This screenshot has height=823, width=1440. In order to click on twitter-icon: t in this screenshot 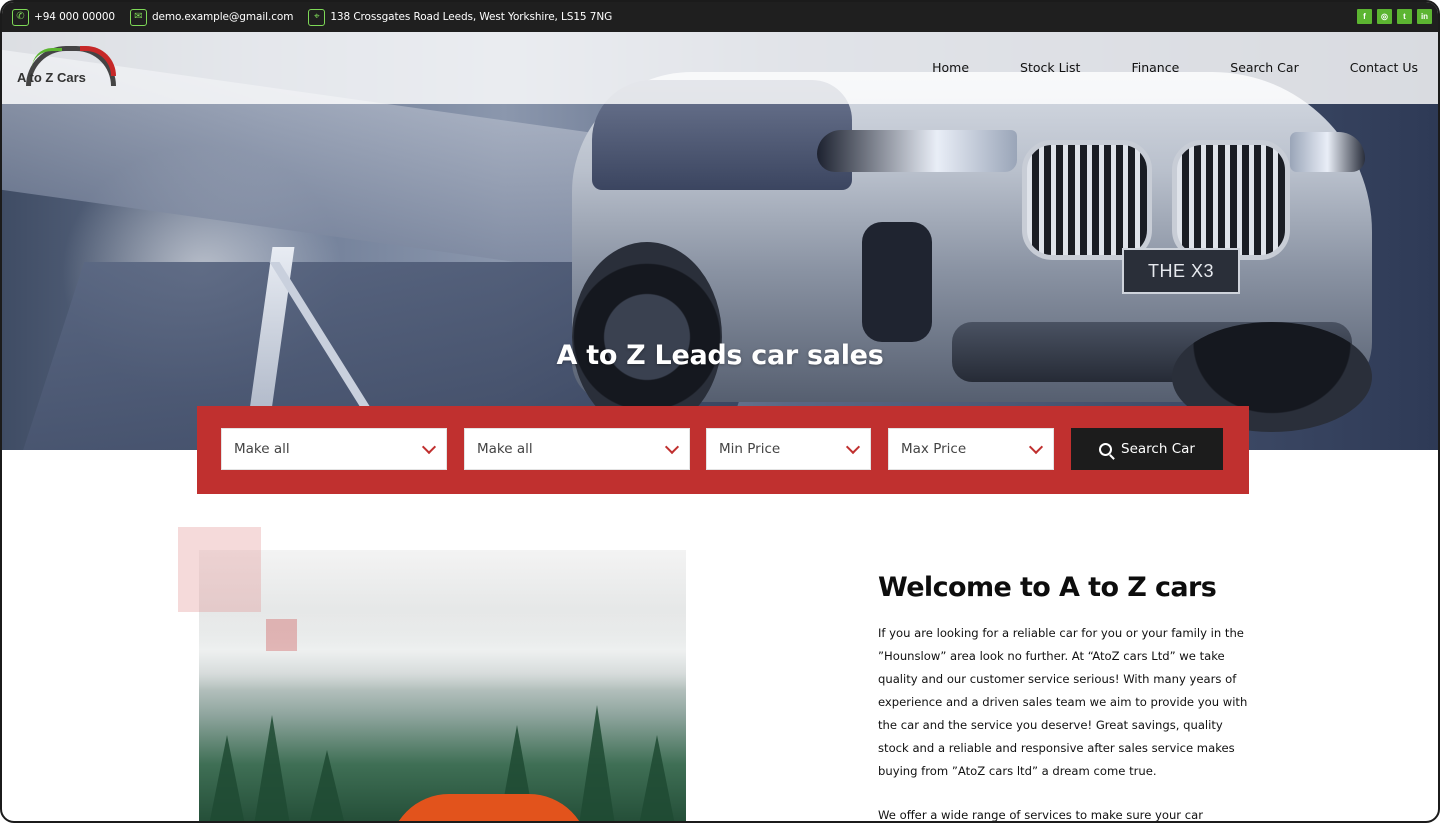, I will do `click(1404, 16)`.